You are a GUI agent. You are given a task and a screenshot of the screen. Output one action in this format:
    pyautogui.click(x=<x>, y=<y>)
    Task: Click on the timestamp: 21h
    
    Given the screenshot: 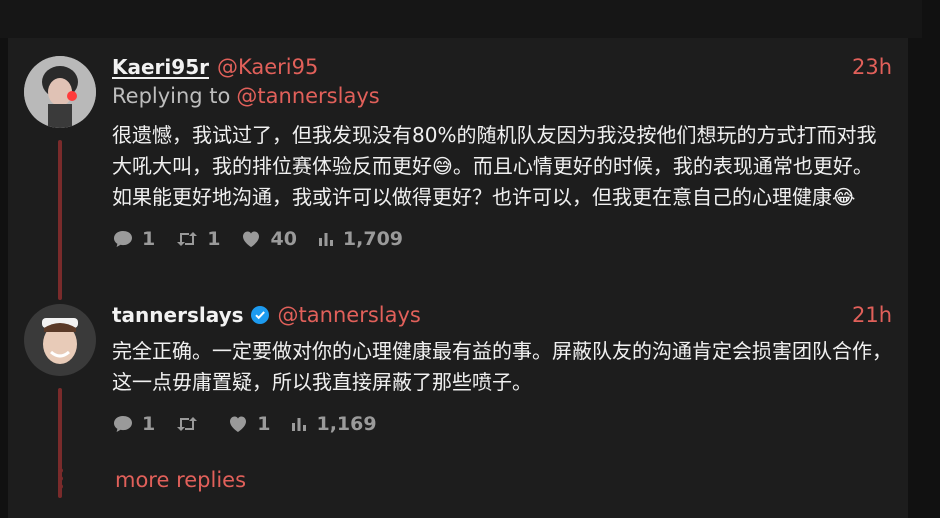 What is the action you would take?
    pyautogui.click(x=872, y=315)
    